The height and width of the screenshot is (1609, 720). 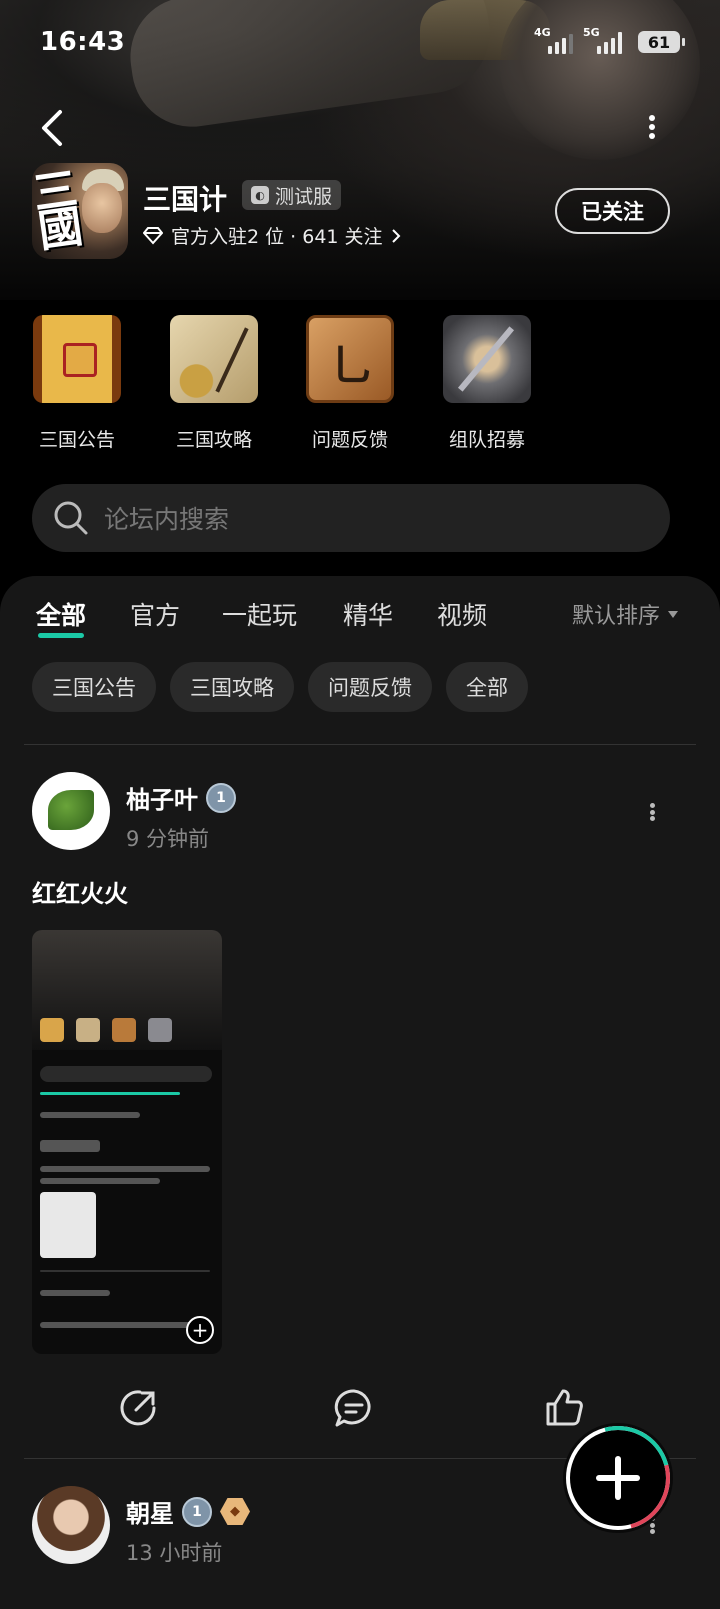 I want to click on shortcut-grid: 三国公告 三国攻略 问题反馈 组队招募, so click(x=360, y=385).